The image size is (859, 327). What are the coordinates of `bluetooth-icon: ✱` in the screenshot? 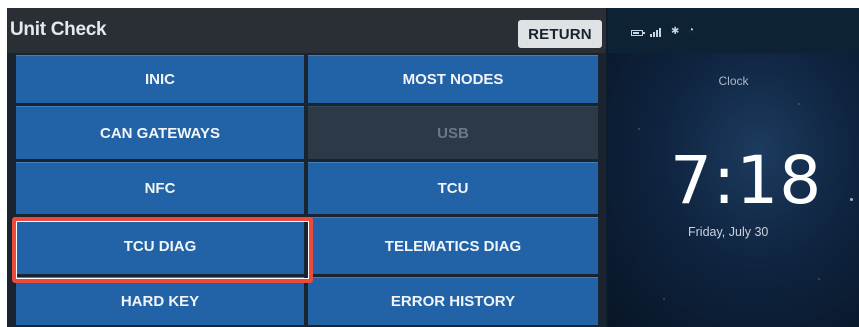 It's located at (675, 31).